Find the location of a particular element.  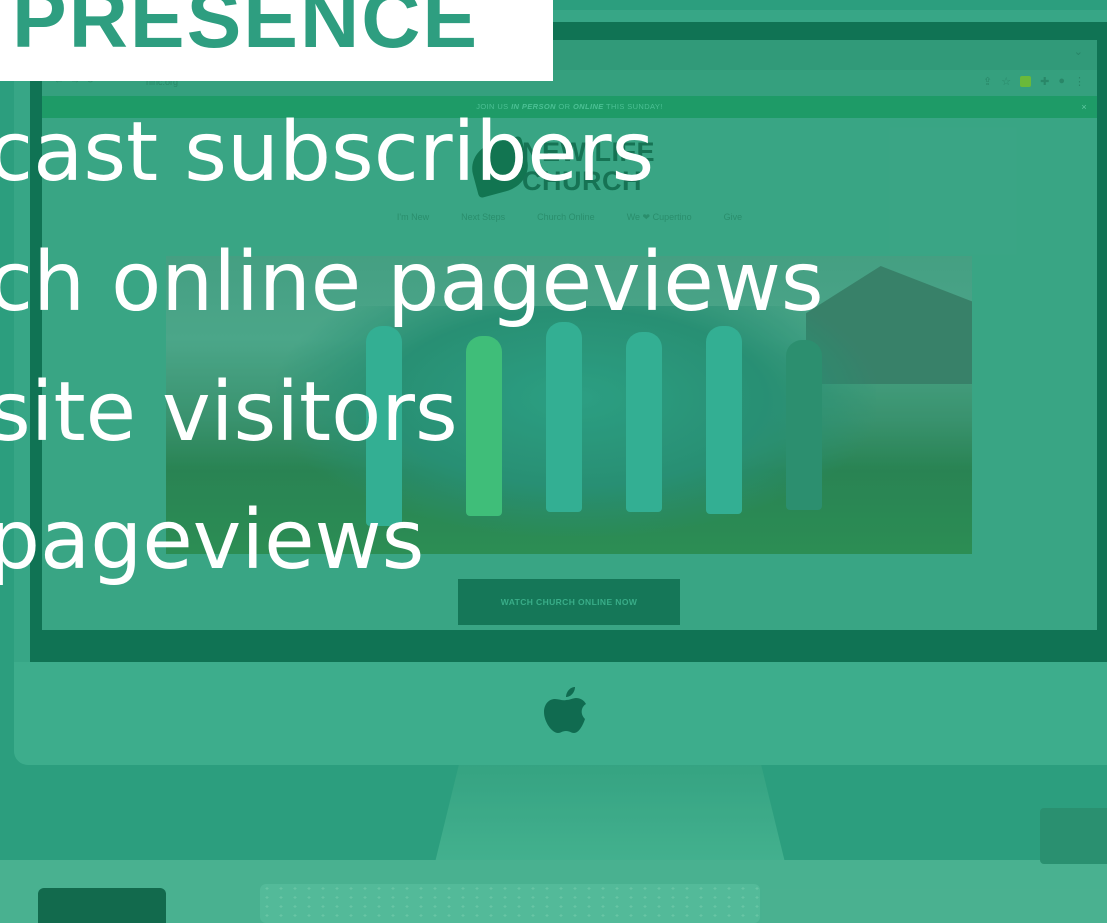

stat-church-online-pageviews: ch online pageviews is located at coordinates (412, 282).